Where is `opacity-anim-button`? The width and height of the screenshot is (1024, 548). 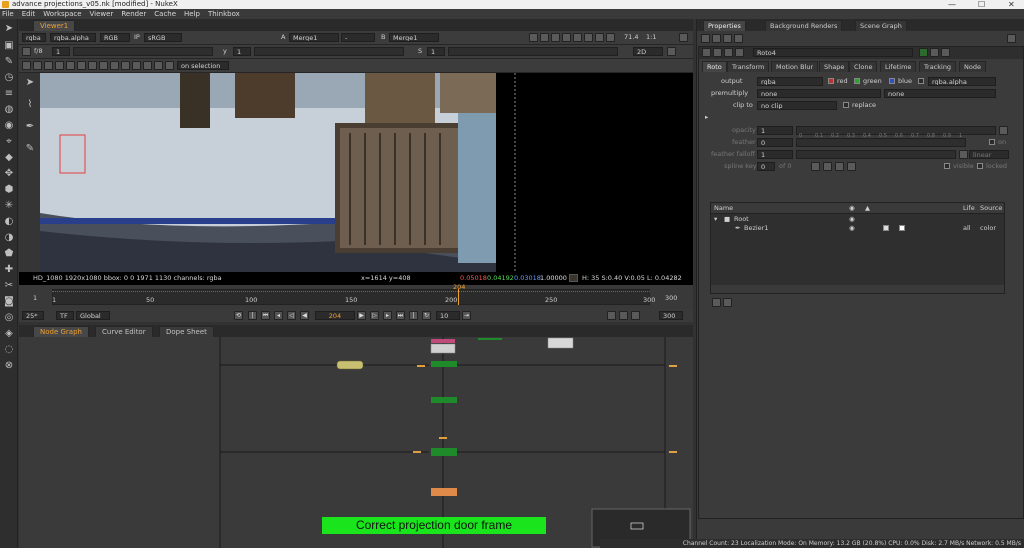
opacity-anim-button is located at coordinates (1003, 130).